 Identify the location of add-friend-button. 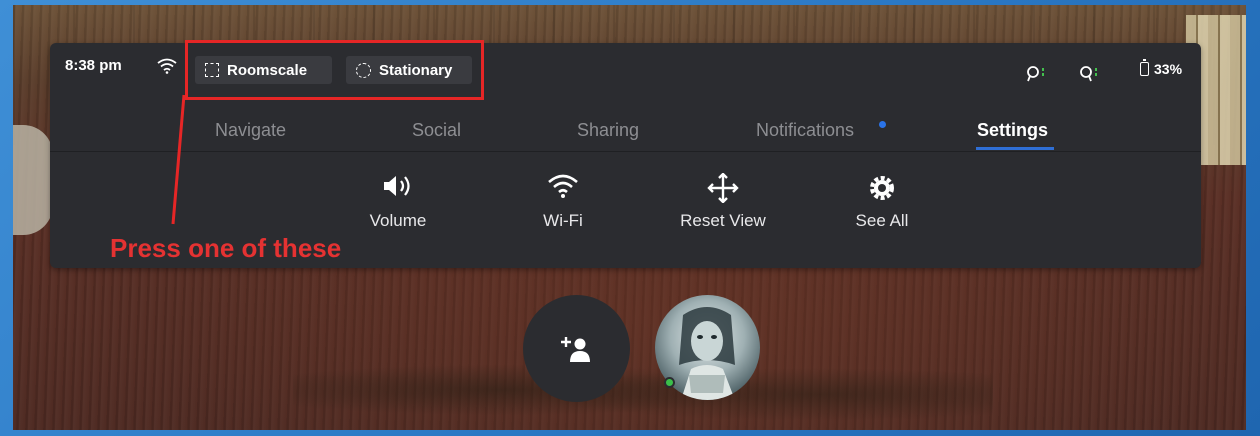
(576, 348).